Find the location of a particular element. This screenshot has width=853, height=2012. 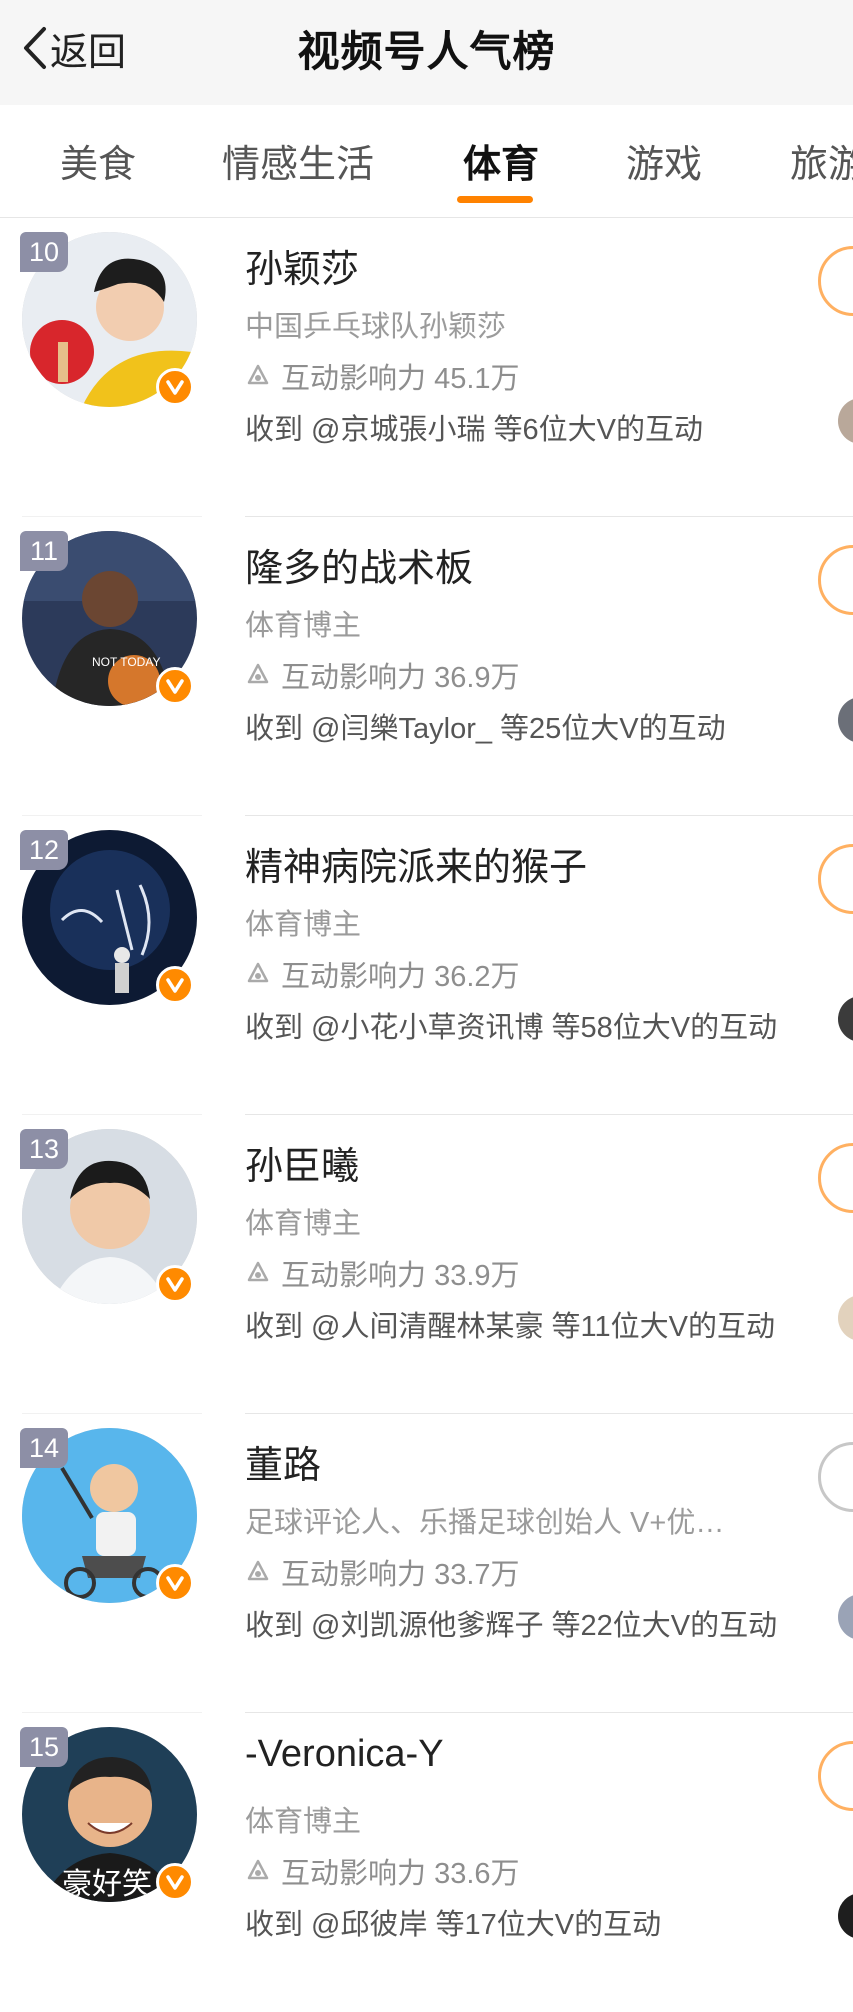

influence-stat: 互动影响力 33.9万 is located at coordinates (382, 1273).